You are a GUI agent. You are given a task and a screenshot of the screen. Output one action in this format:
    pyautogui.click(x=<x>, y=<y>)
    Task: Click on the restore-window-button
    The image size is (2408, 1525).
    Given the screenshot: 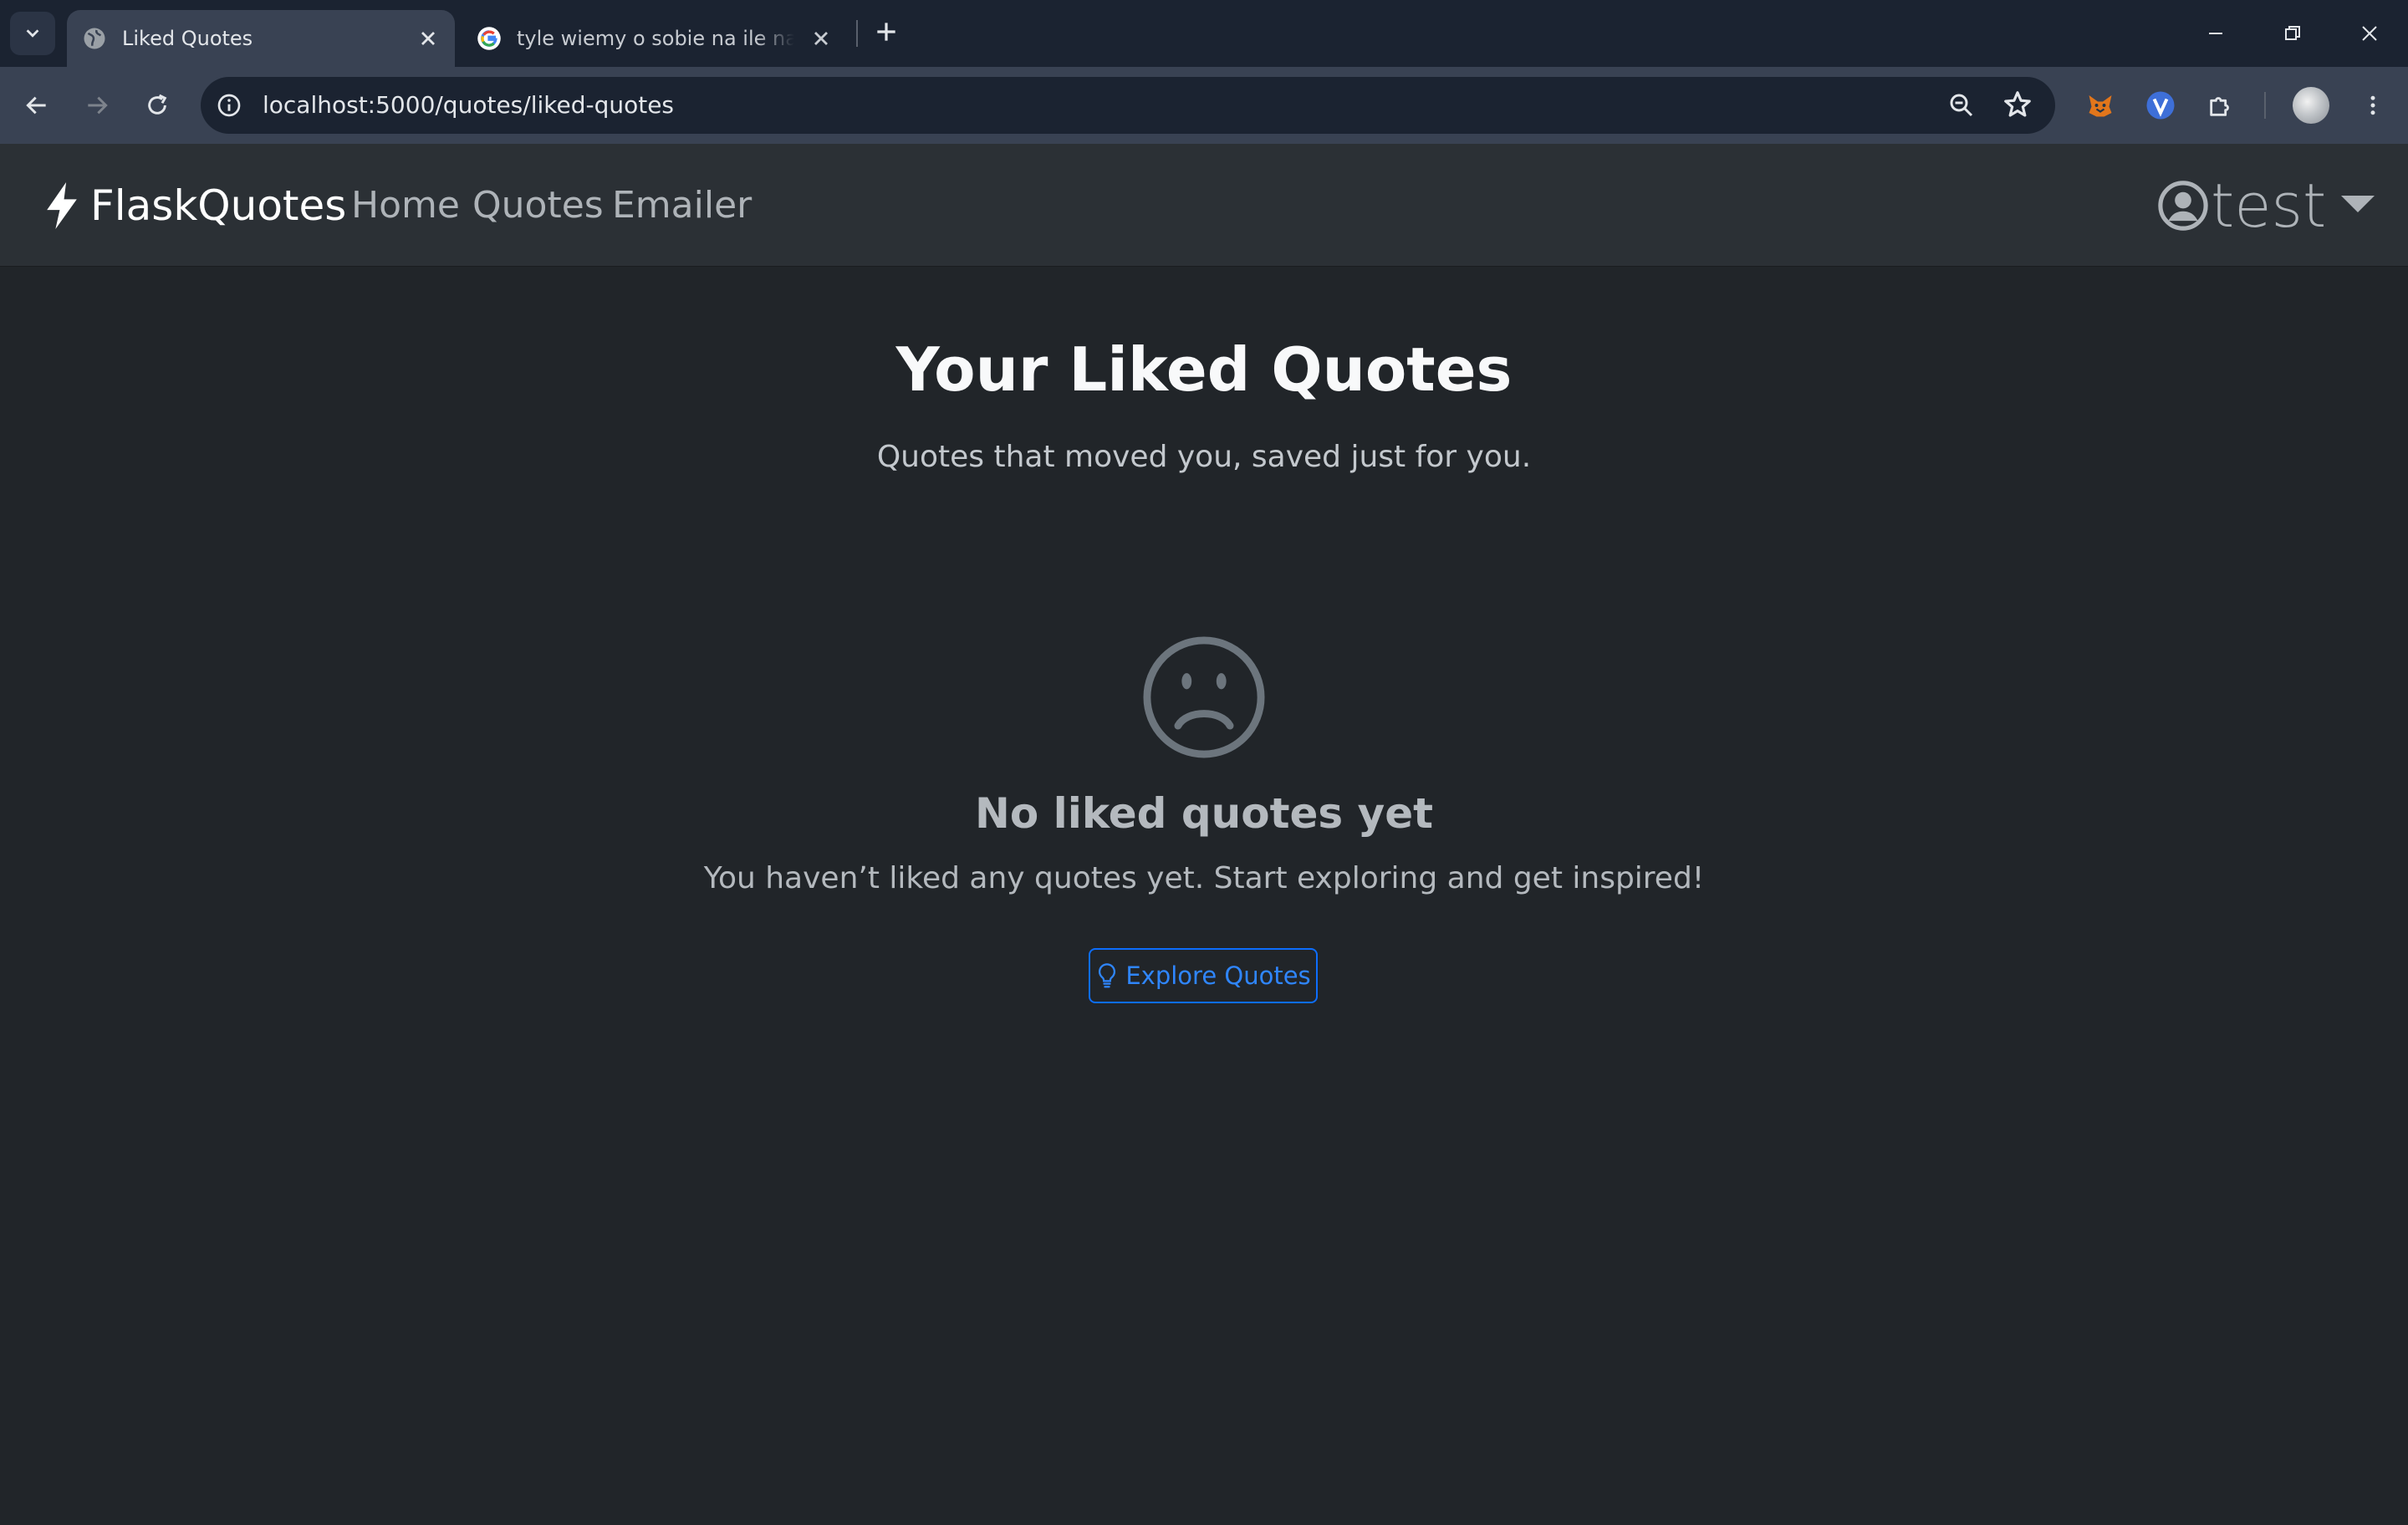 What is the action you would take?
    pyautogui.click(x=2292, y=33)
    